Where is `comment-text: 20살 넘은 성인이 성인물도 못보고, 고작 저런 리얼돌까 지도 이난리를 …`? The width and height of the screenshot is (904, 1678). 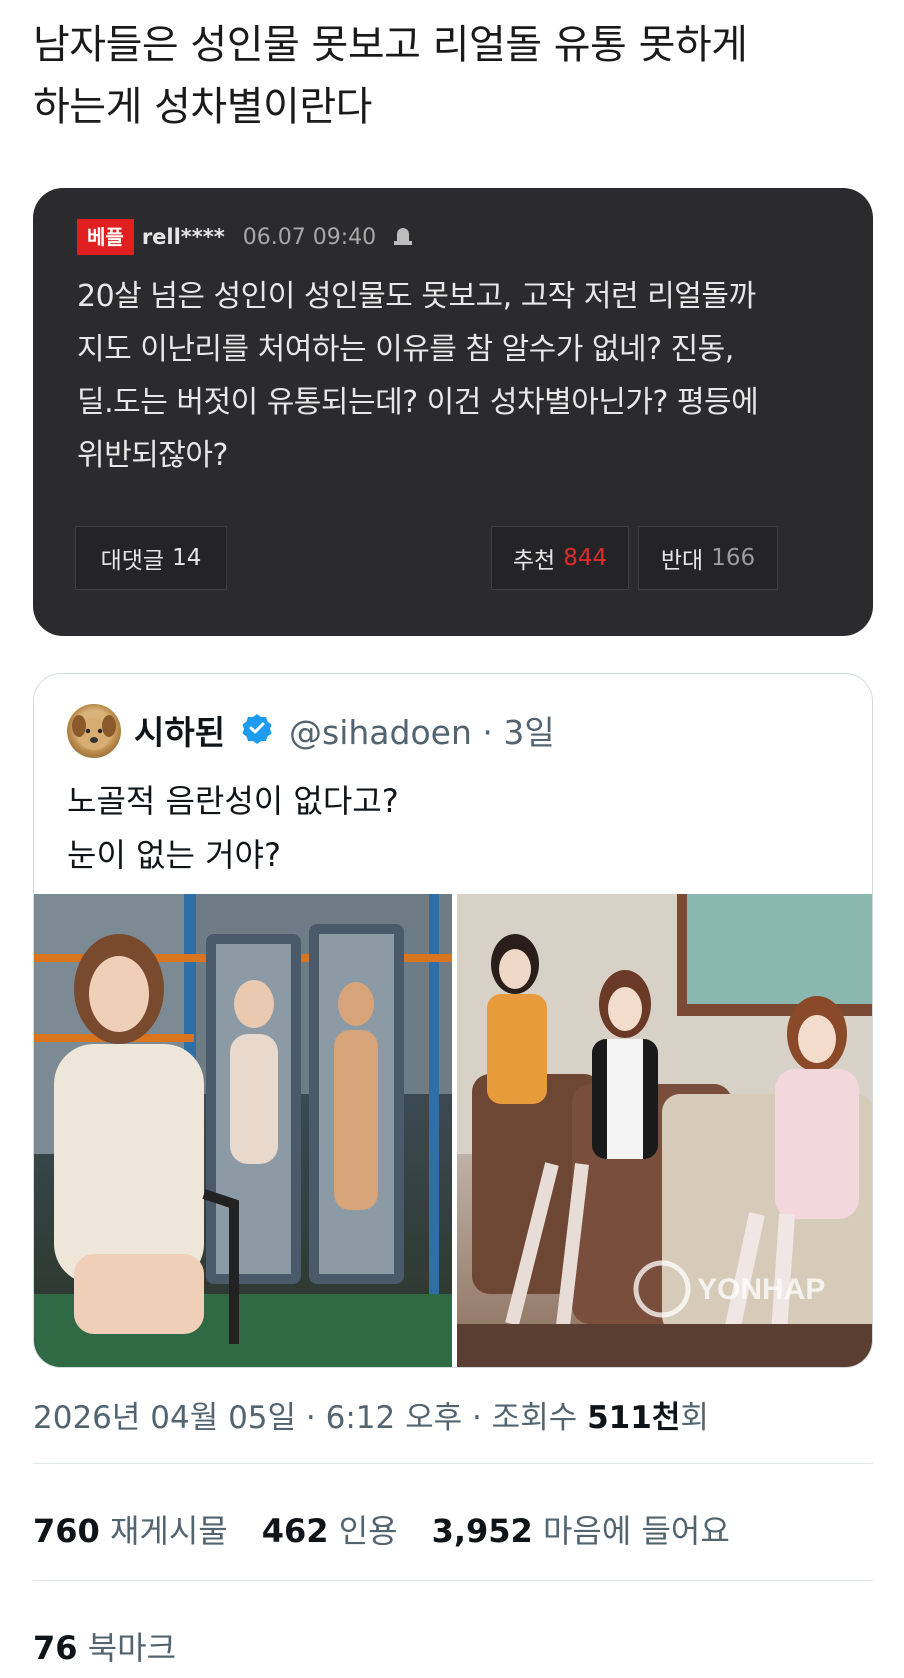 comment-text: 20살 넘은 성인이 성인물도 못보고, 고작 저런 리얼돌까 지도 이난리를 … is located at coordinates (457, 376).